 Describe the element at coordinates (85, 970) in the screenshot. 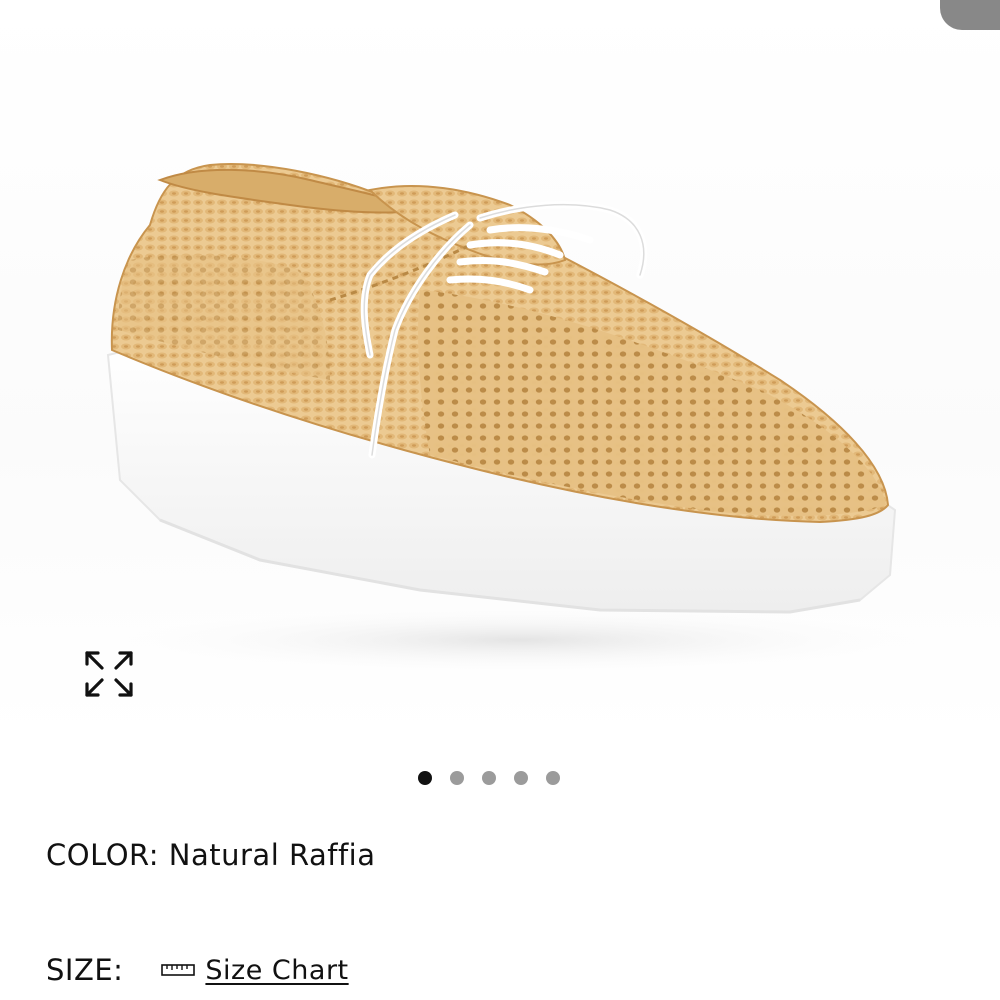

I see `size-label: SIZE:` at that location.